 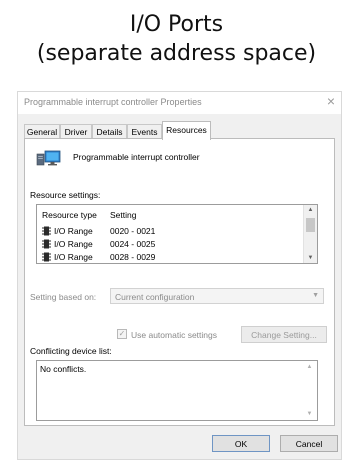 What do you see at coordinates (122, 334) in the screenshot?
I see `use-automatic-settings-checkbox: ✓` at bounding box center [122, 334].